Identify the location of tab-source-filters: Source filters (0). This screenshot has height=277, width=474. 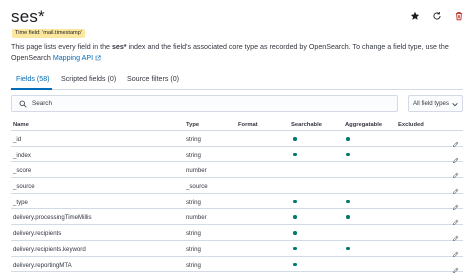
(153, 79).